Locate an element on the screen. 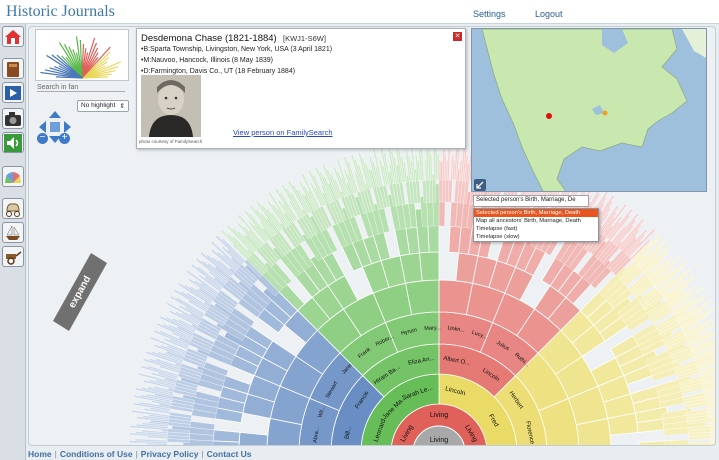  journal-button is located at coordinates (13, 68).